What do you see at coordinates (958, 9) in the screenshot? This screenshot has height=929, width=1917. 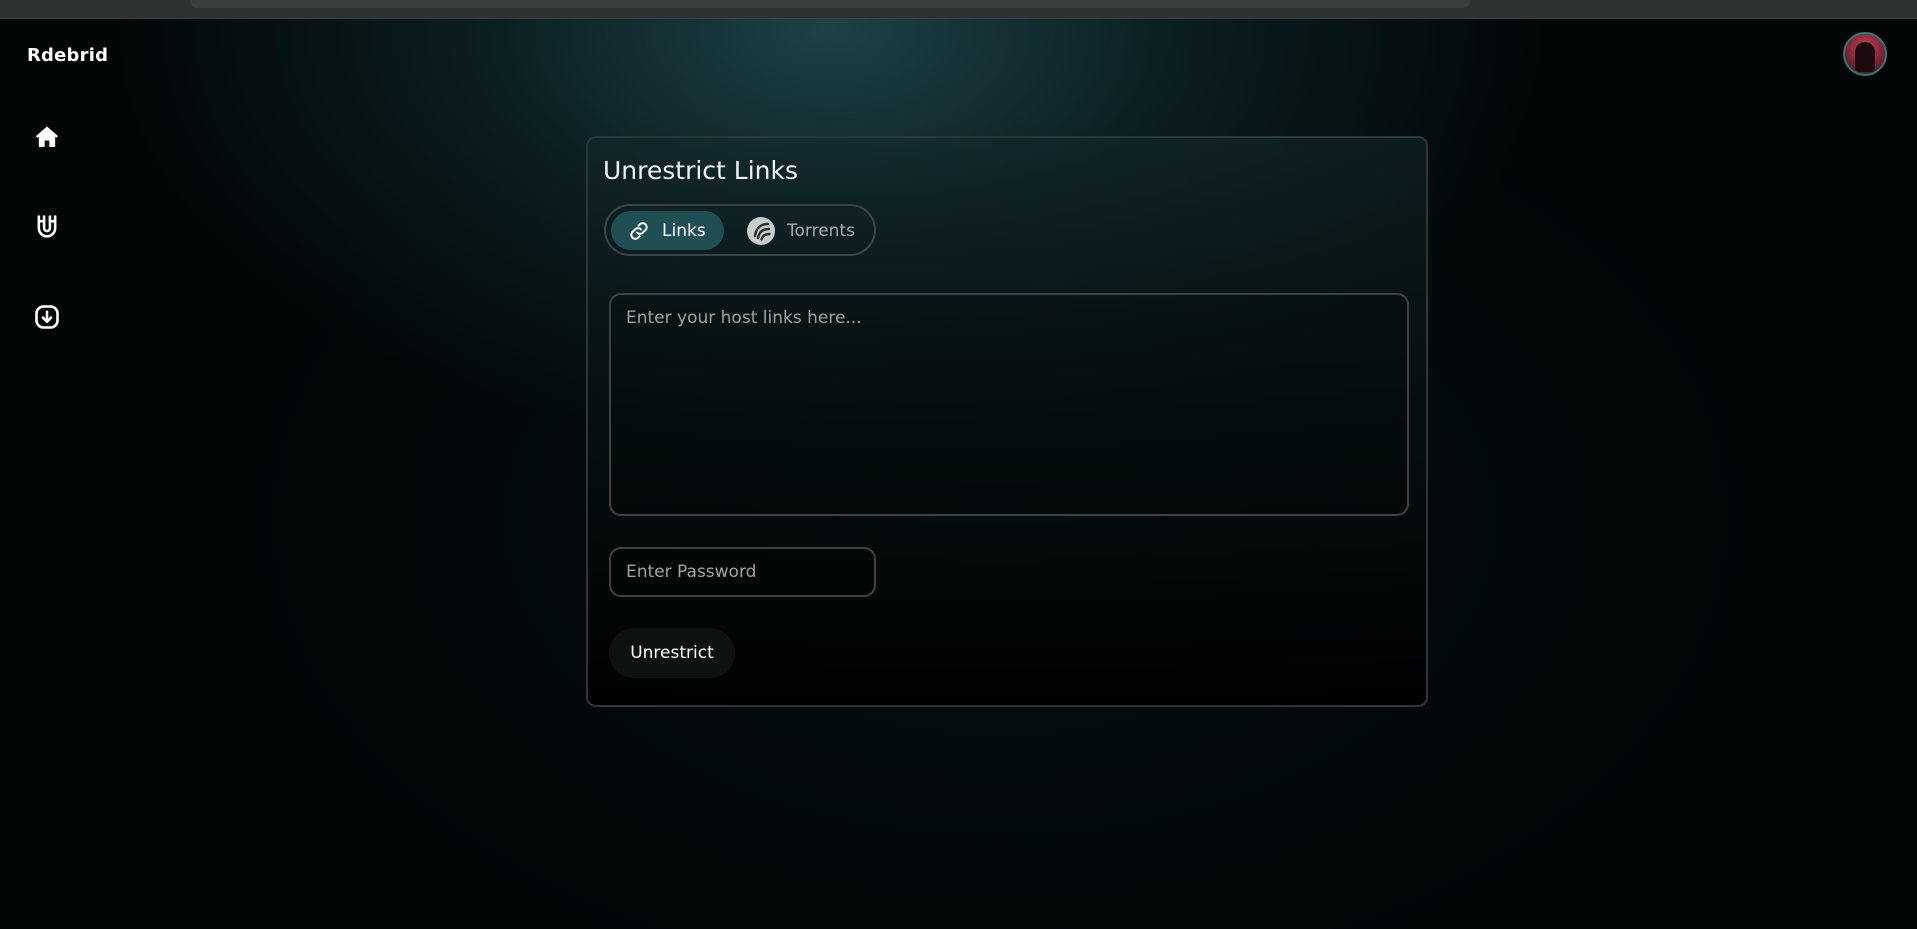 I see `browser-top-strip` at bounding box center [958, 9].